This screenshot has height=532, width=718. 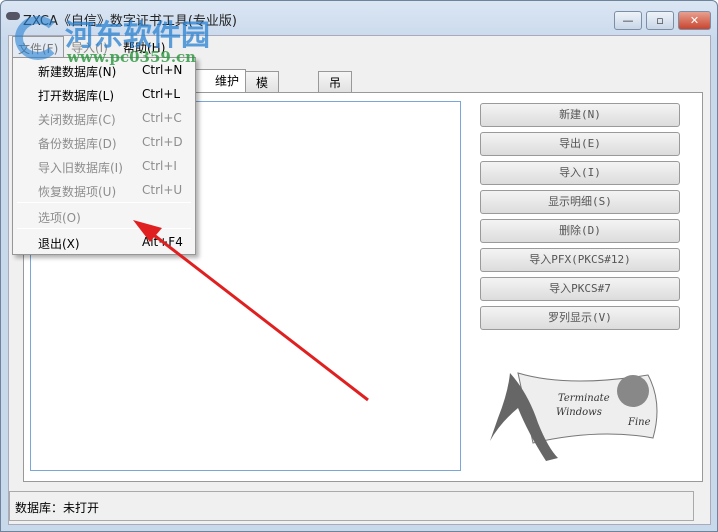 What do you see at coordinates (162, 190) in the screenshot?
I see `shortcut: Ctrl+U` at bounding box center [162, 190].